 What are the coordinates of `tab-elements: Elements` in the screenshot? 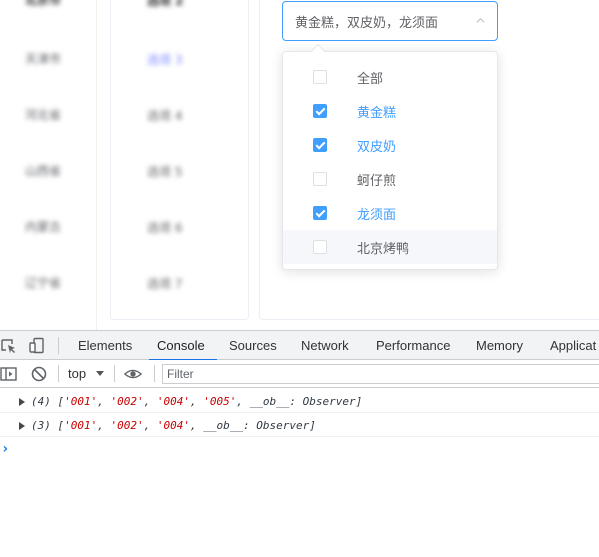 It's located at (105, 345).